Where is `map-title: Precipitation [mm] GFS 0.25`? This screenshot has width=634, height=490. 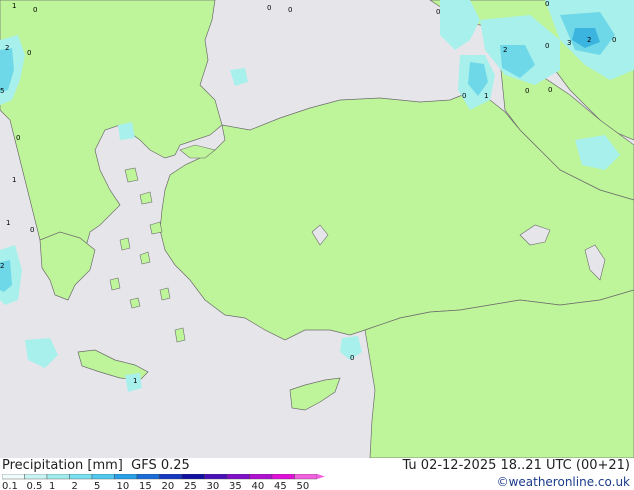 map-title: Precipitation [mm] GFS 0.25 is located at coordinates (96, 465).